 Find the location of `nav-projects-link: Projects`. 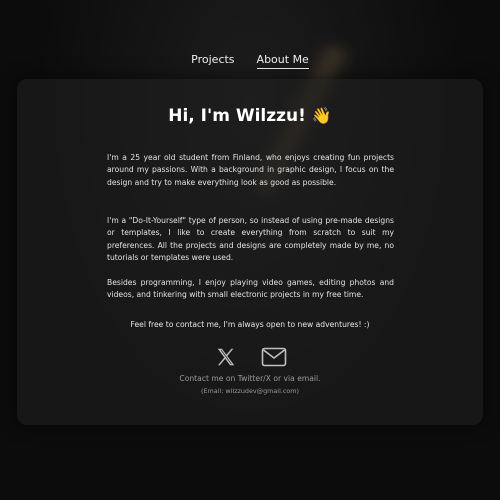

nav-projects-link: Projects is located at coordinates (212, 61).